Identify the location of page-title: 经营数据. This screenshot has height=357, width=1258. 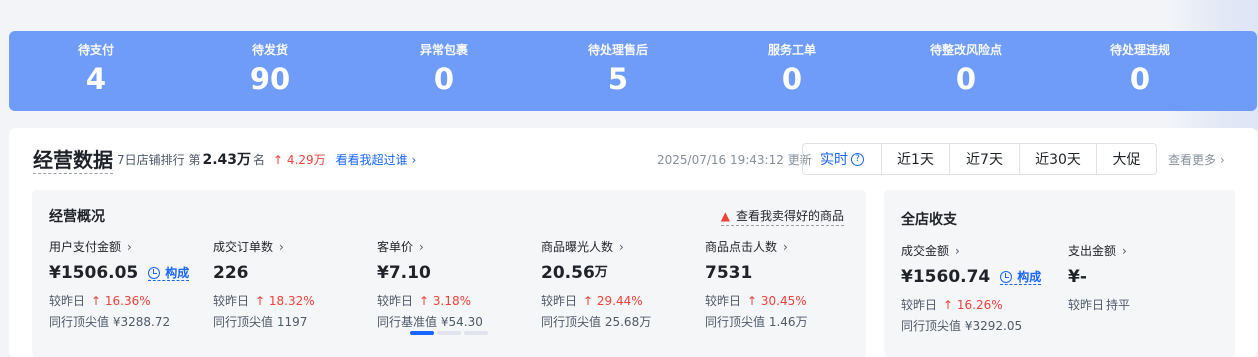
(73, 161).